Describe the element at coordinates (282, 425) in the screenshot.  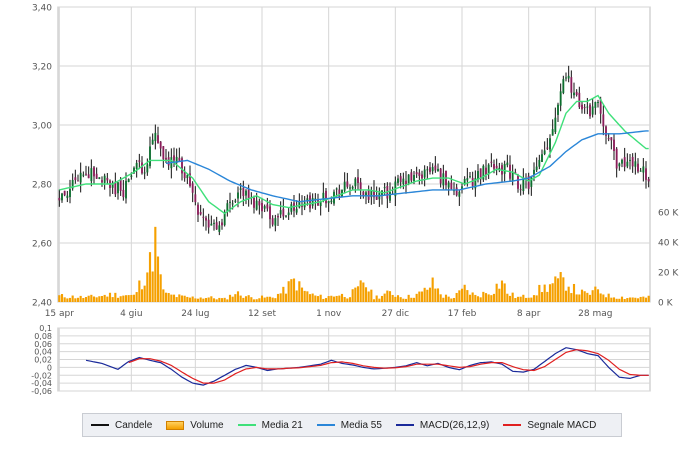
I see `legend-label-media21: Media 21` at that location.